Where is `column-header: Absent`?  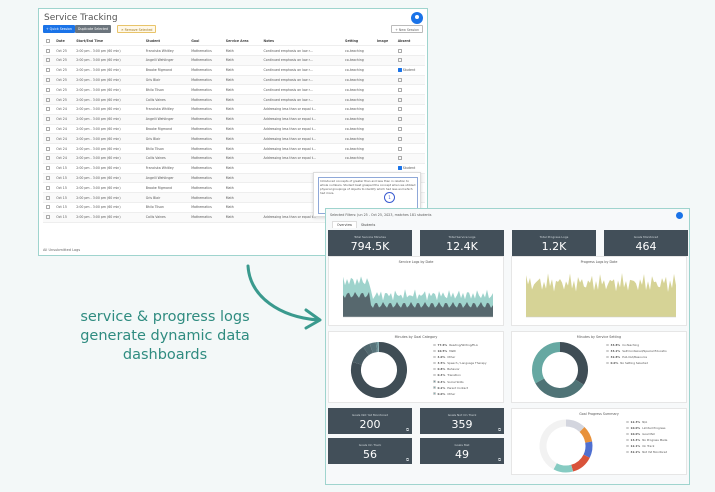
column-header: Absent is located at coordinates (409, 41).